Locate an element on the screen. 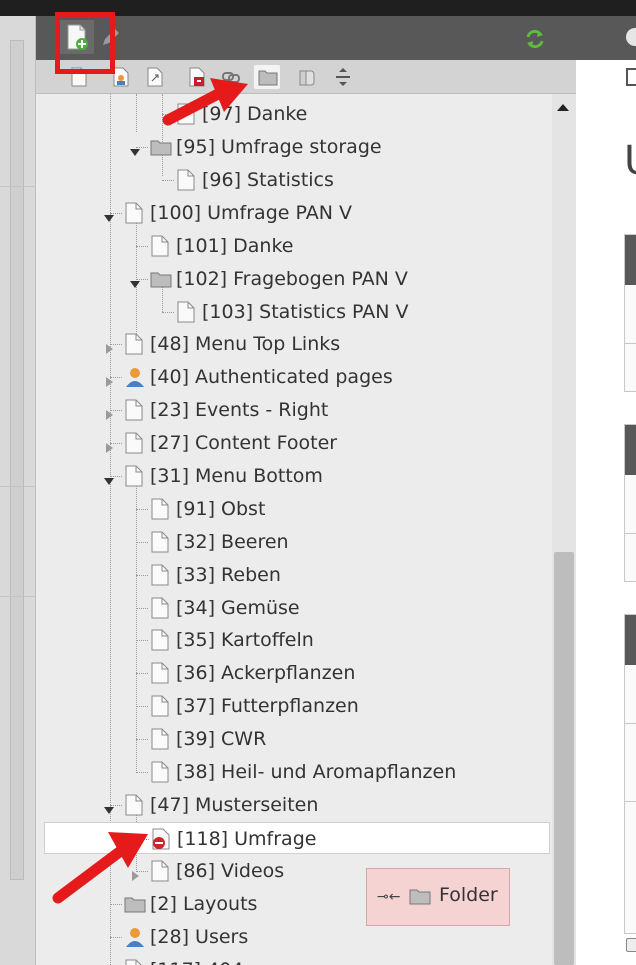 The image size is (636, 965). tree-node: [33] Reben is located at coordinates (294, 575).